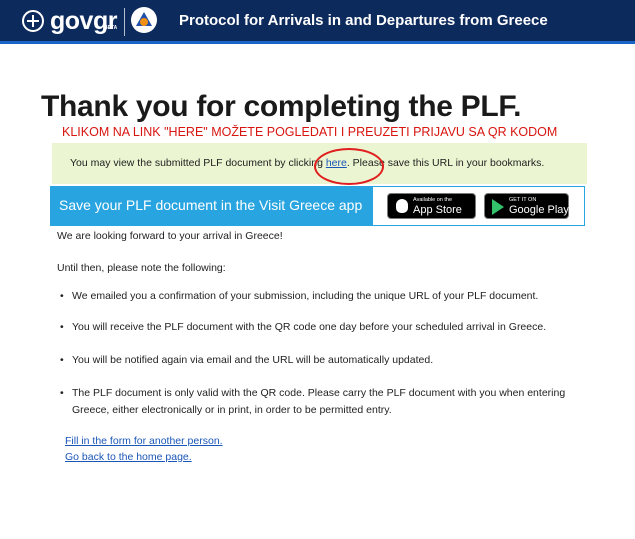 The height and width of the screenshot is (539, 635). I want to click on govgr-logo: govgr, so click(83, 21).